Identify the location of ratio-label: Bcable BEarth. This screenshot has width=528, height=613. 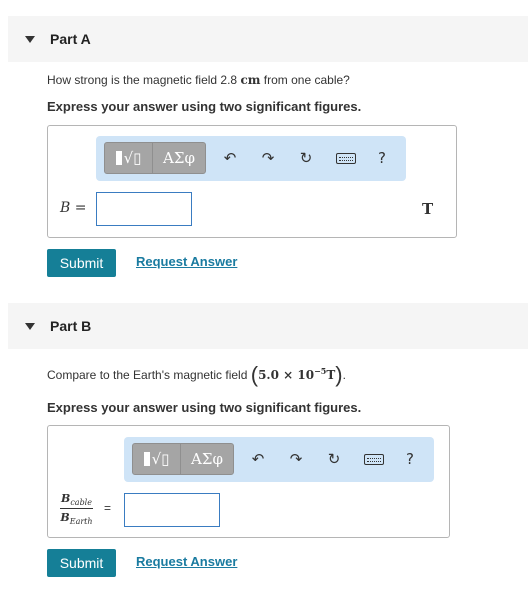
(76, 509).